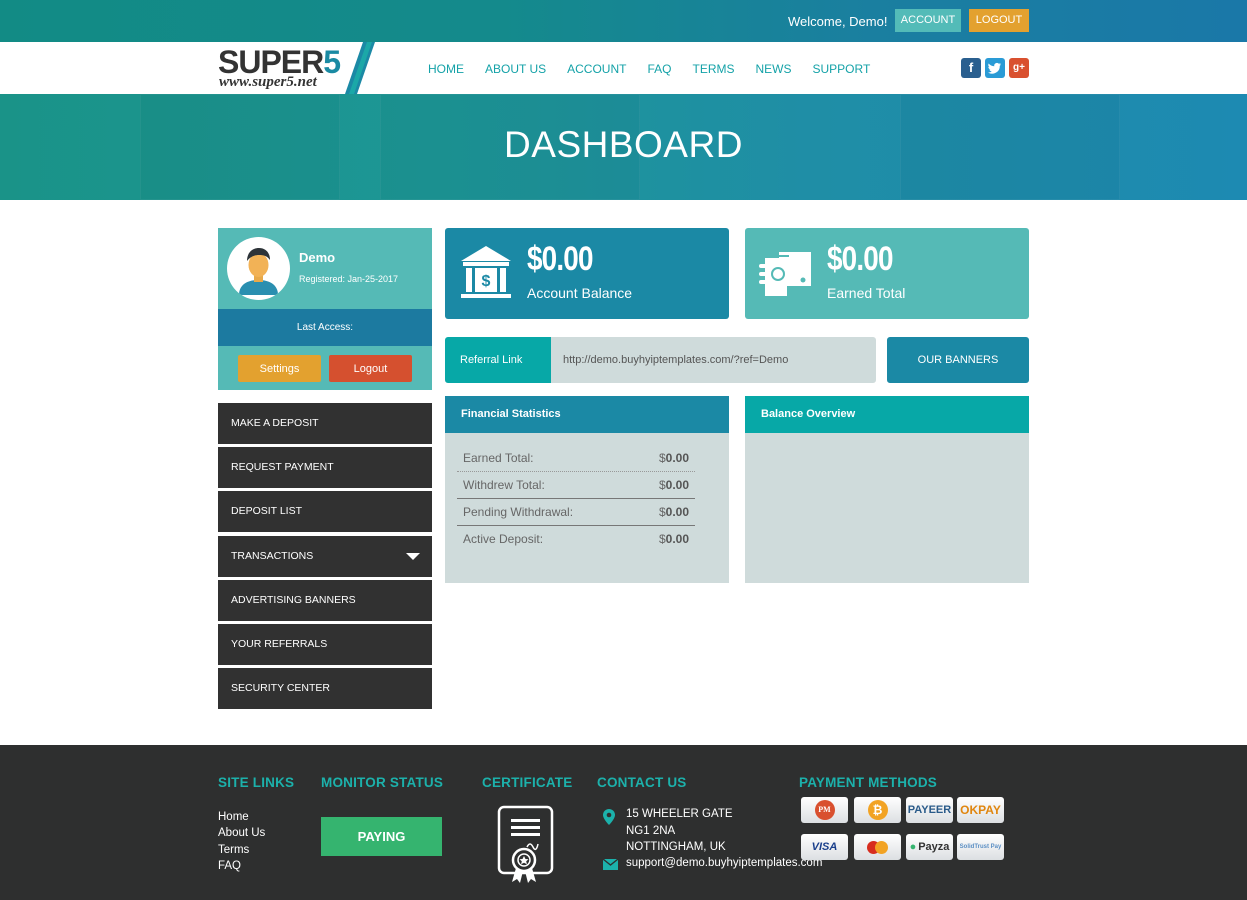 The height and width of the screenshot is (900, 1247). What do you see at coordinates (887, 489) in the screenshot?
I see `balance-overview-panel: Balance Overview` at bounding box center [887, 489].